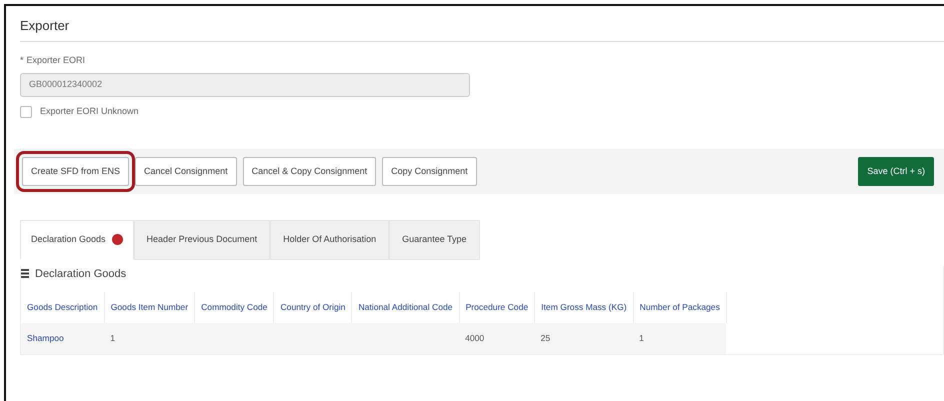 The width and height of the screenshot is (944, 401). What do you see at coordinates (186, 171) in the screenshot?
I see `action-button: Cancel Consignment` at bounding box center [186, 171].